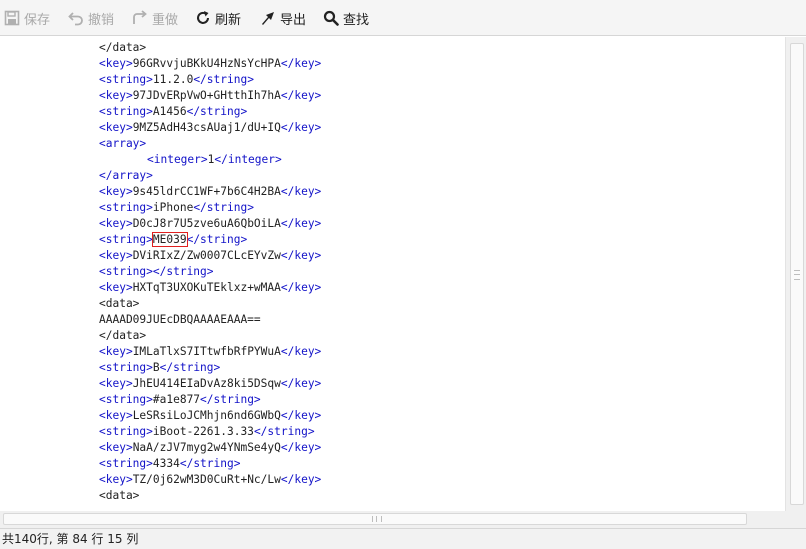  What do you see at coordinates (177, 159) in the screenshot?
I see `xml-open-tag: <integer>` at bounding box center [177, 159].